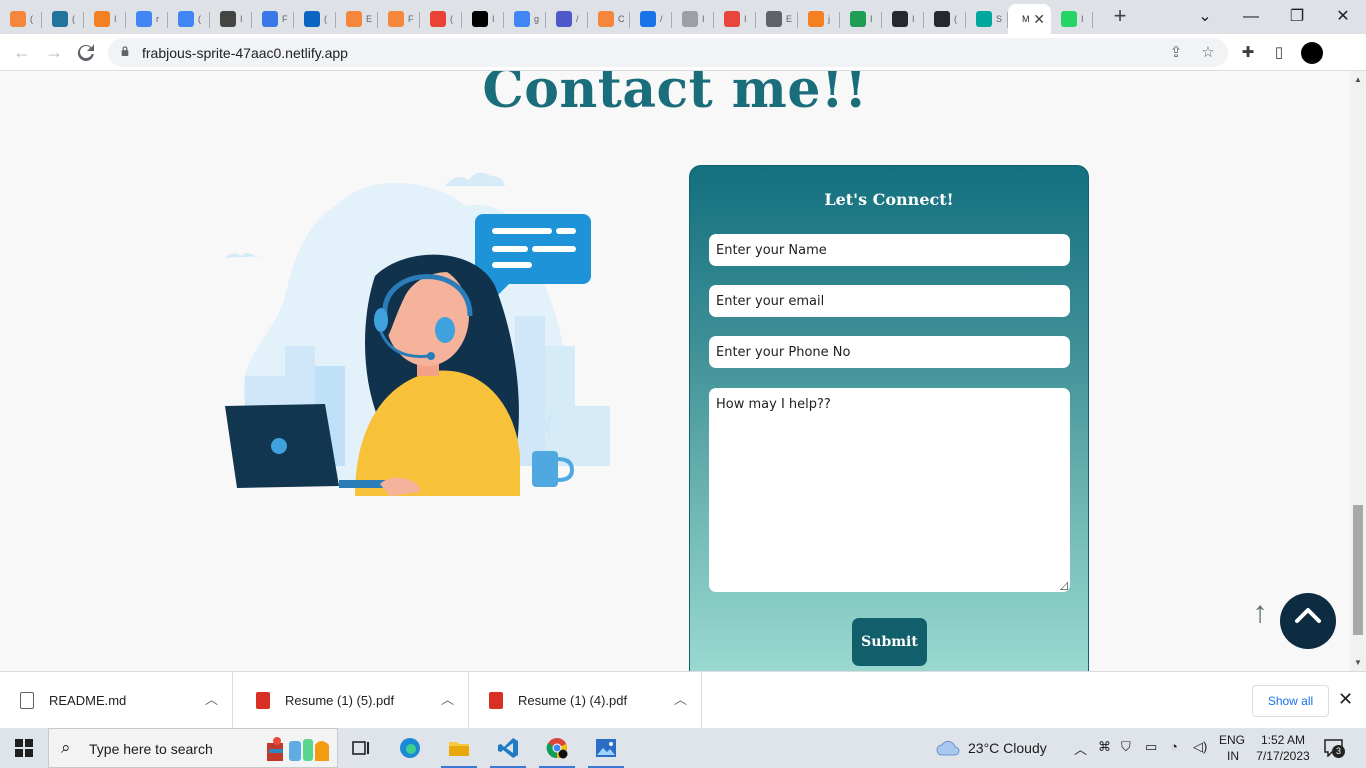  What do you see at coordinates (819, 19) in the screenshot?
I see `browser-tab: j` at bounding box center [819, 19].